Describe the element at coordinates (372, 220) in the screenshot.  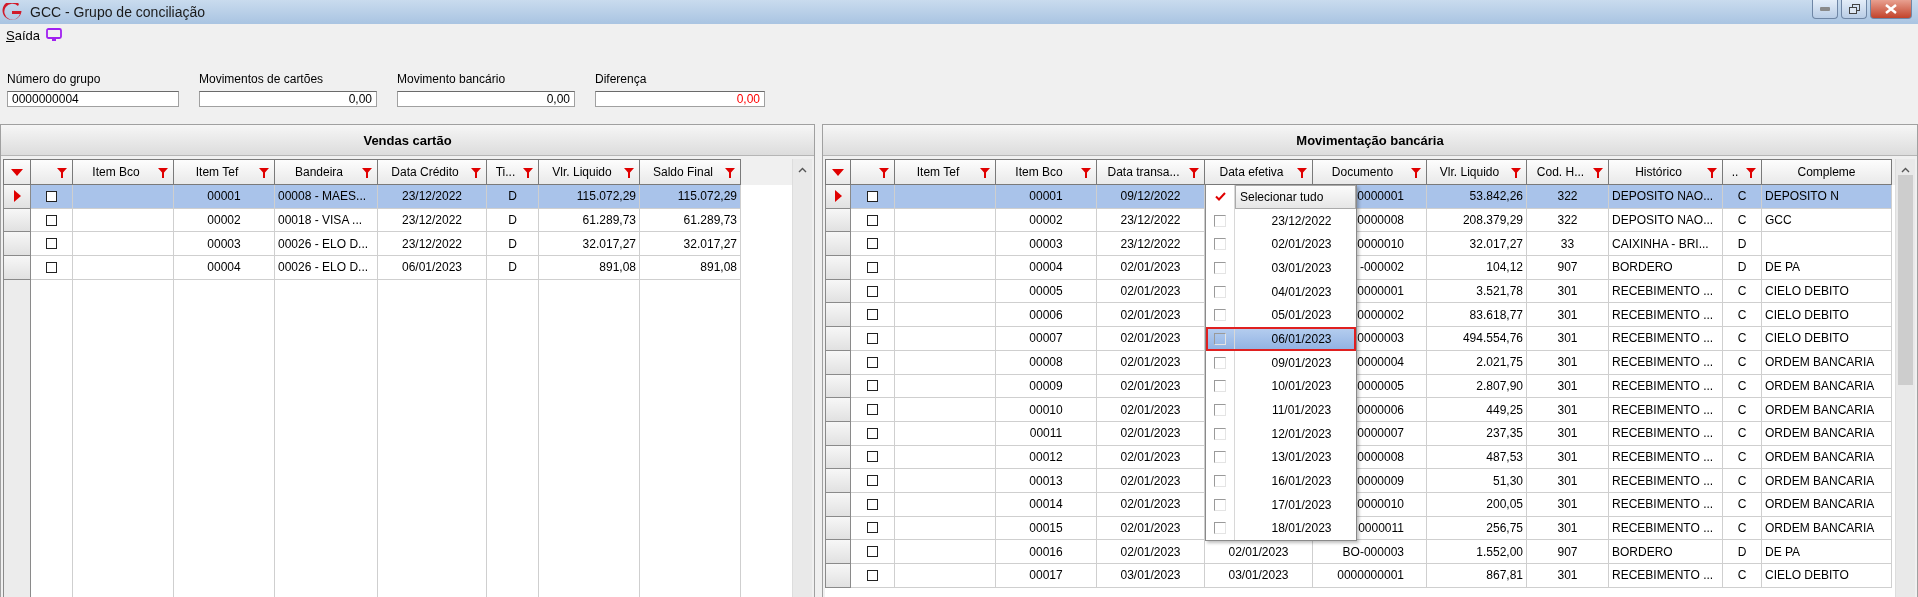
I see `table-row: 00002 00018 - VISA ... 23/12/2022 D 61.289,73 61.289,73` at that location.